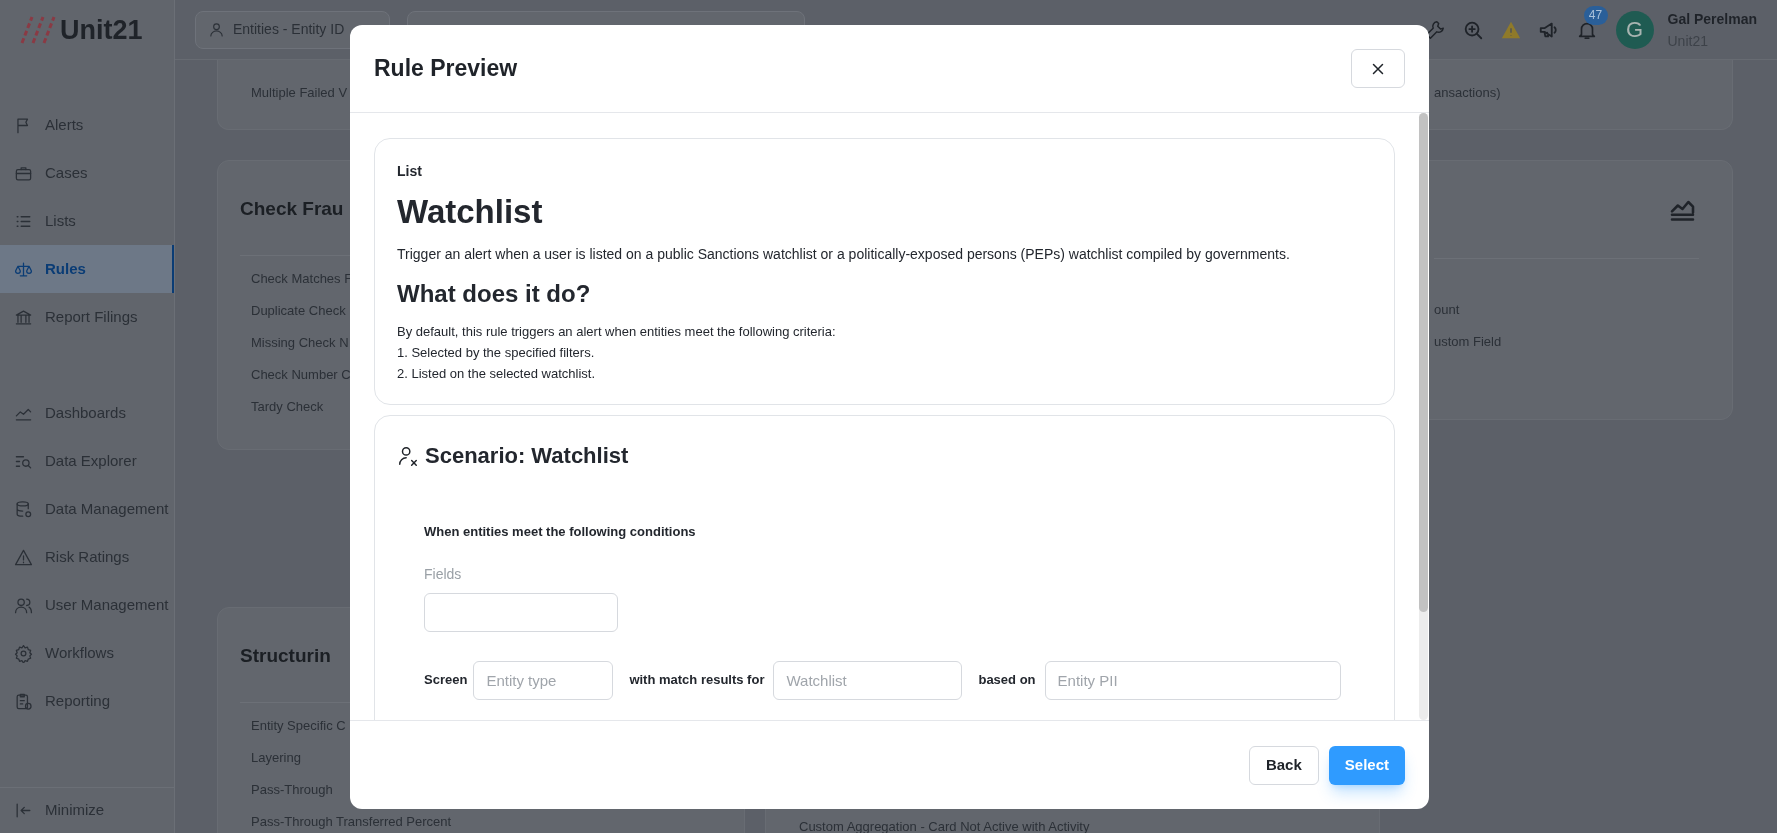 This screenshot has width=1777, height=833. I want to click on dropdown-field: Entity PII, so click(1192, 680).